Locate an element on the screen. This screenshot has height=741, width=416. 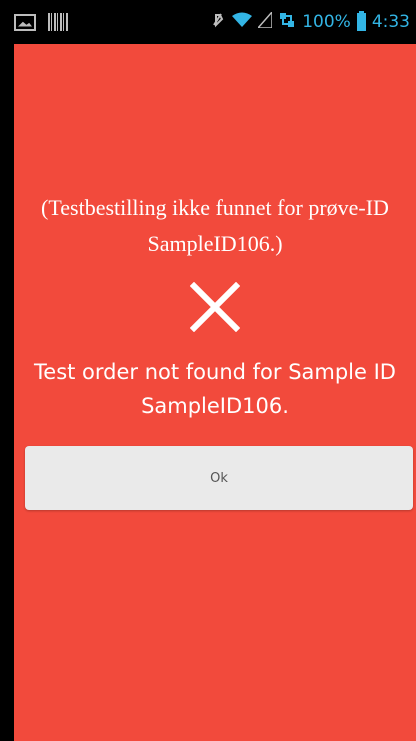
screen-edge is located at coordinates (7, 392).